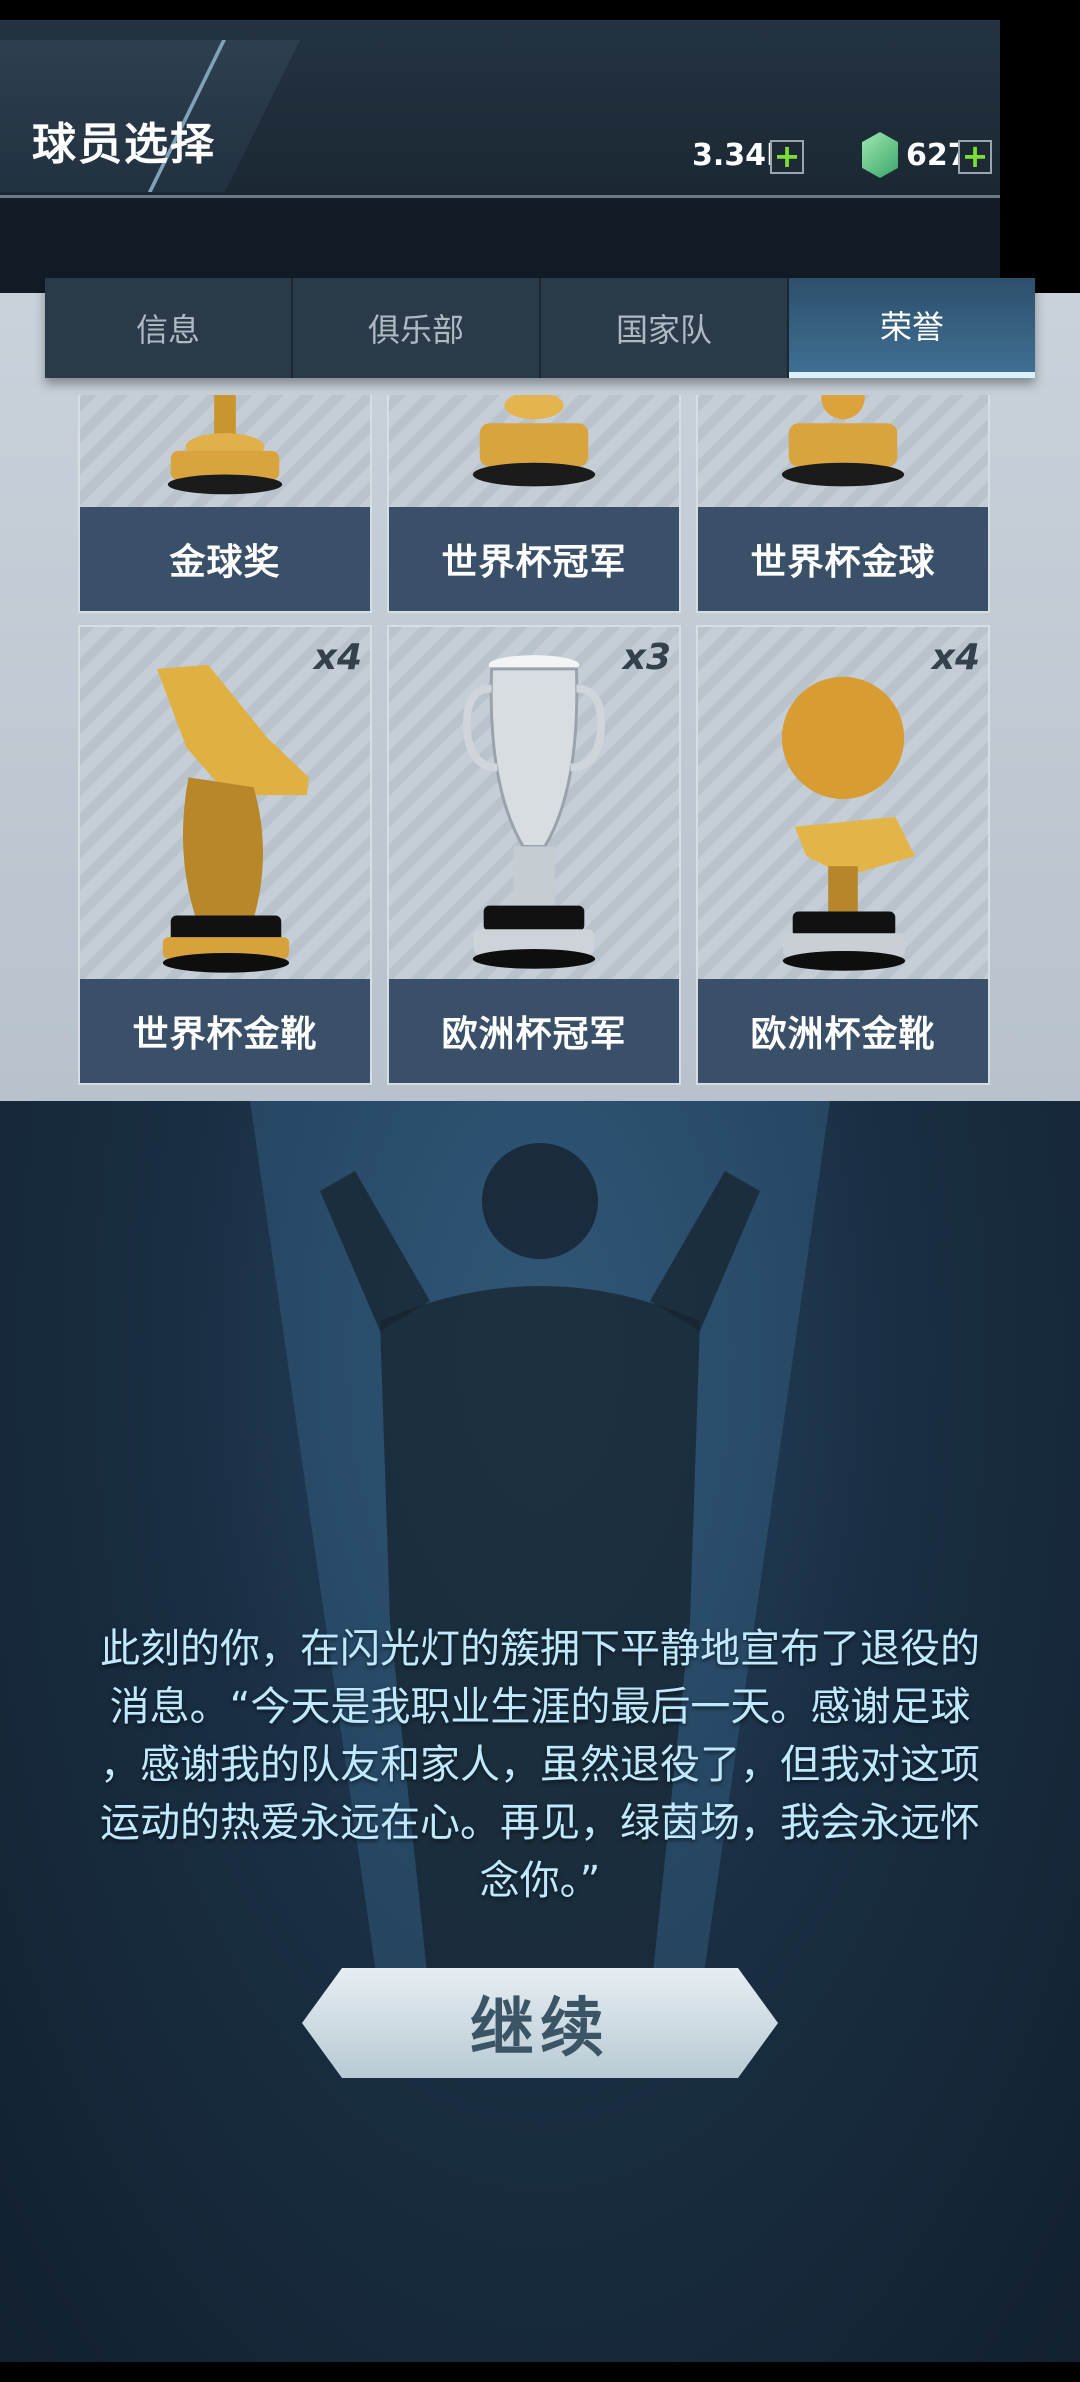  I want to click on honor-label: 世界杯金靴, so click(225, 1031).